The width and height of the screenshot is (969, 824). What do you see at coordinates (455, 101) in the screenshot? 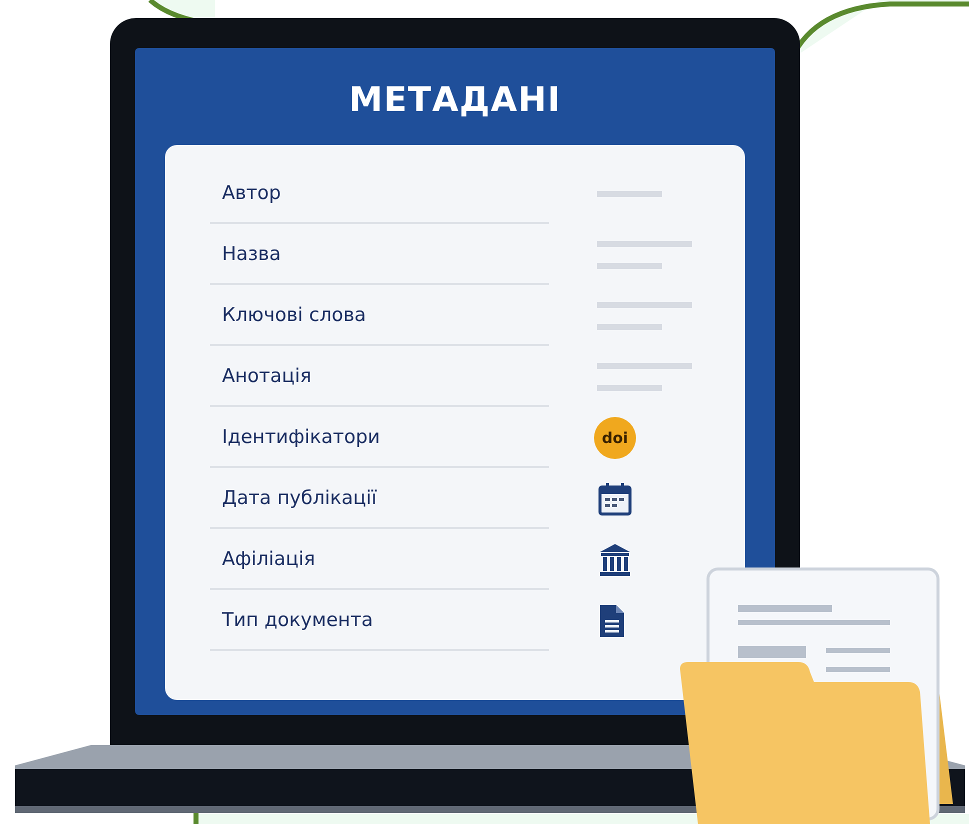
I see `screen-title: МЕТАДАНІ` at bounding box center [455, 101].